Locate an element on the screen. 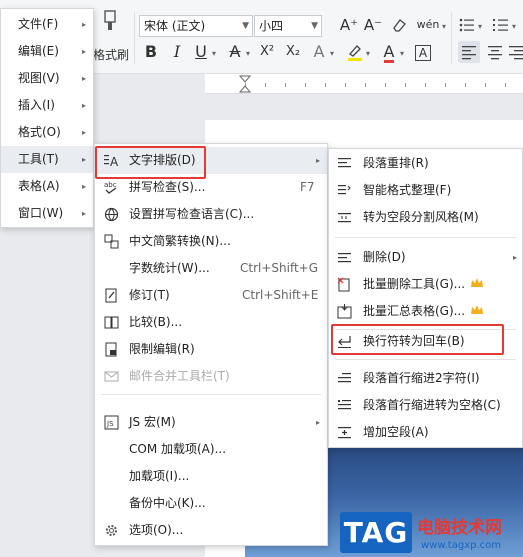 This screenshot has width=523, height=557. batch-table-icon is located at coordinates (344, 311).